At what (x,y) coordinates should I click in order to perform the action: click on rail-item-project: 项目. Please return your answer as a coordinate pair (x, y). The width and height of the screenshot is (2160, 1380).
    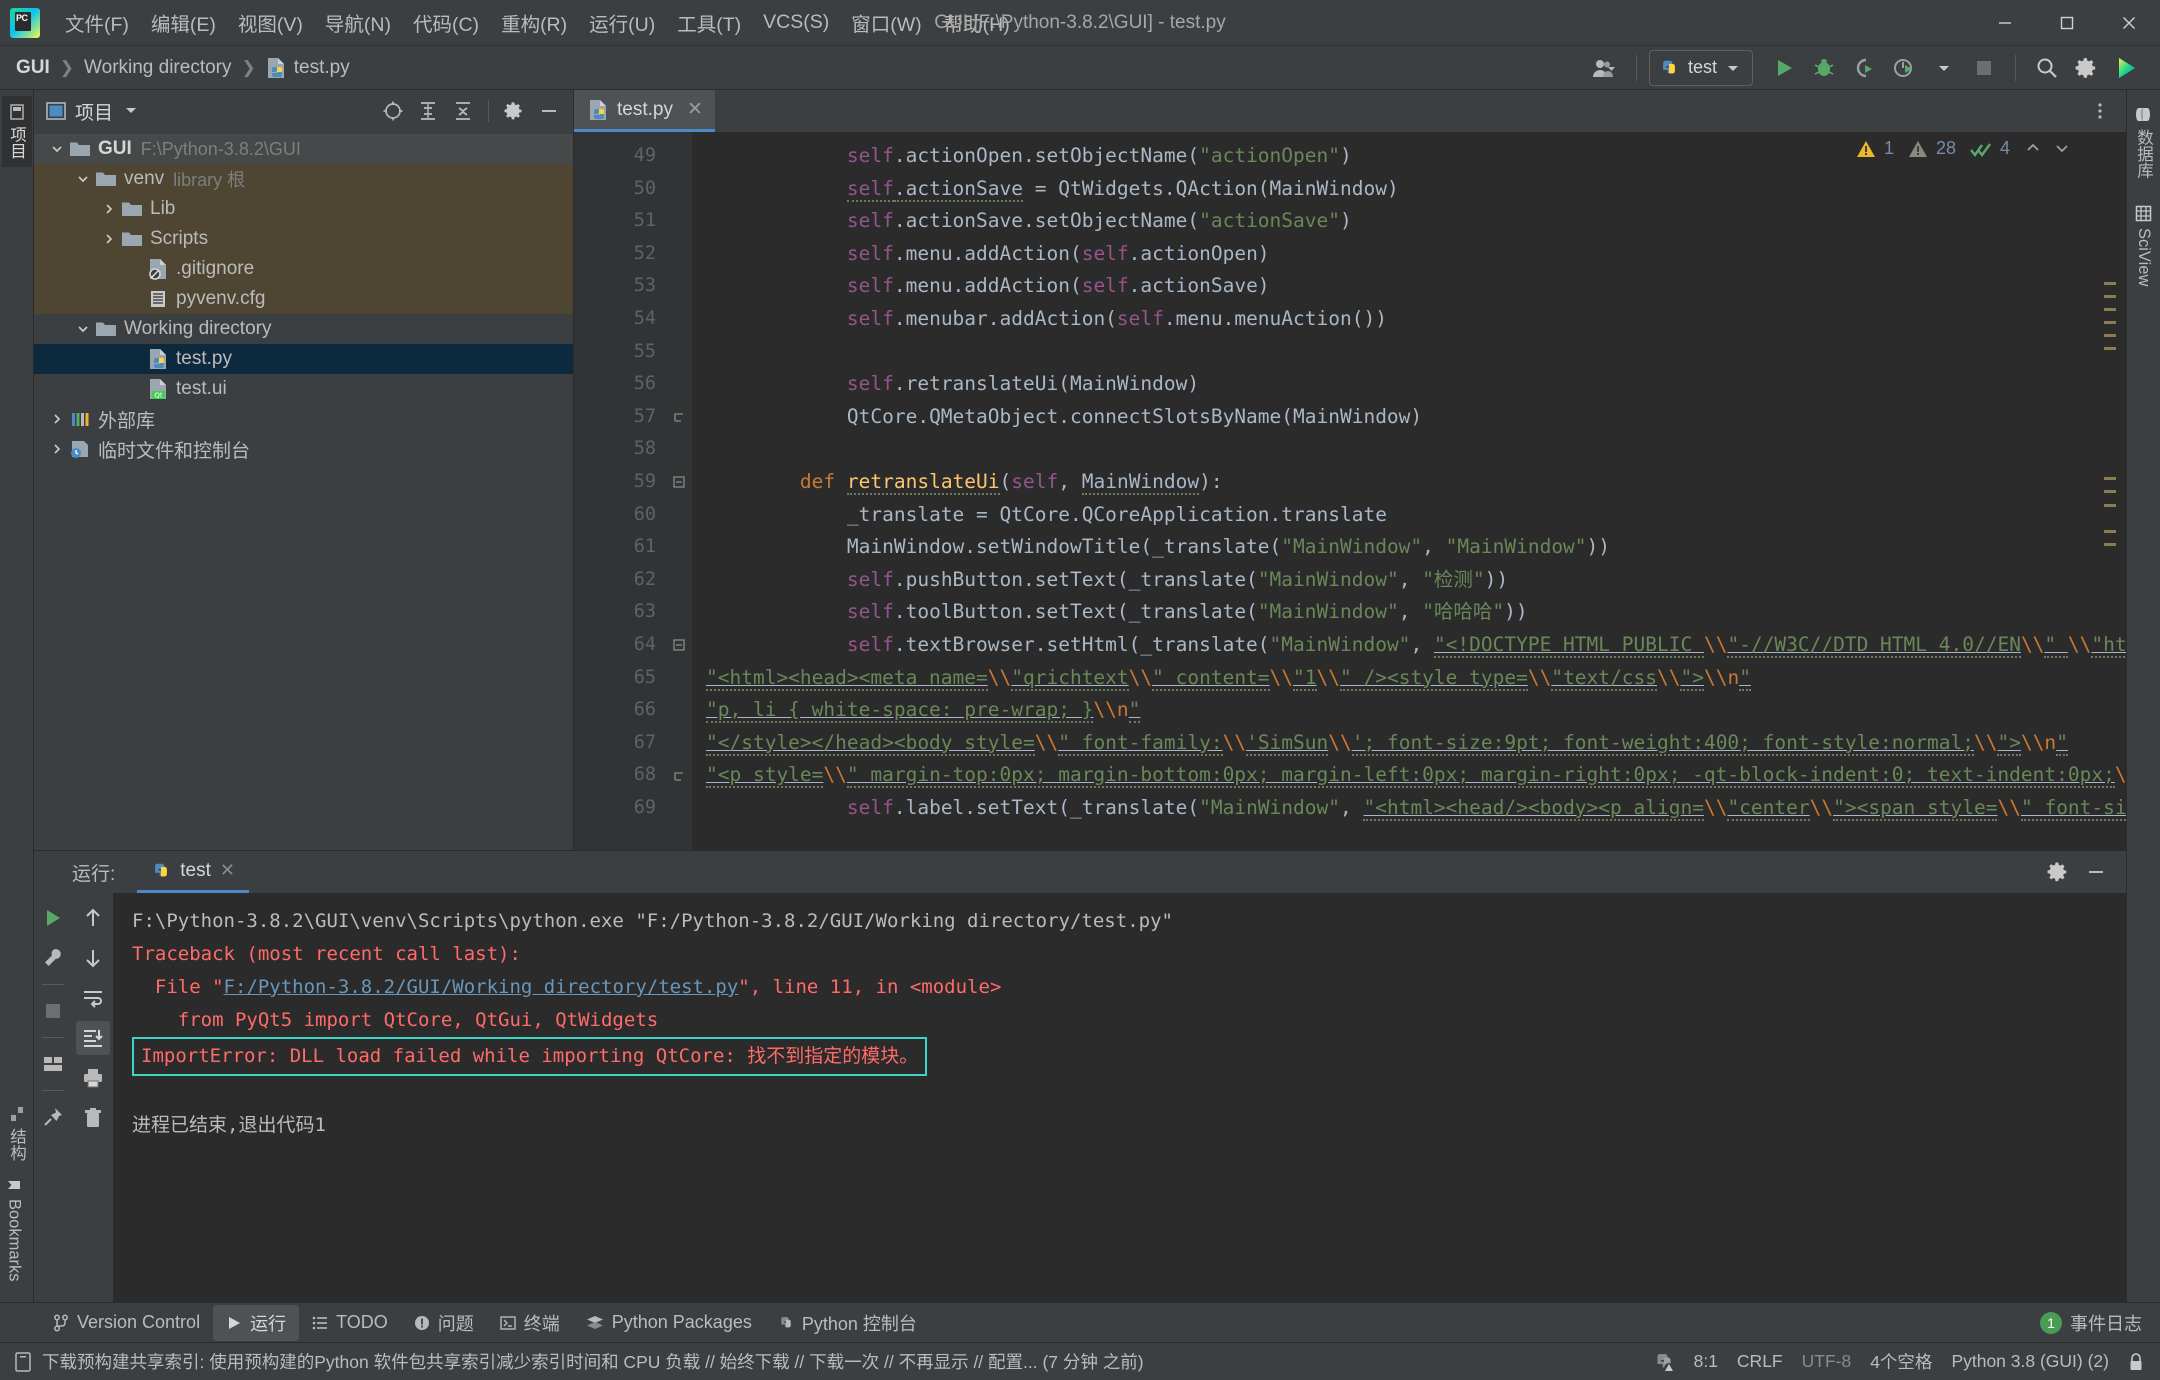
    Looking at the image, I should click on (16, 131).